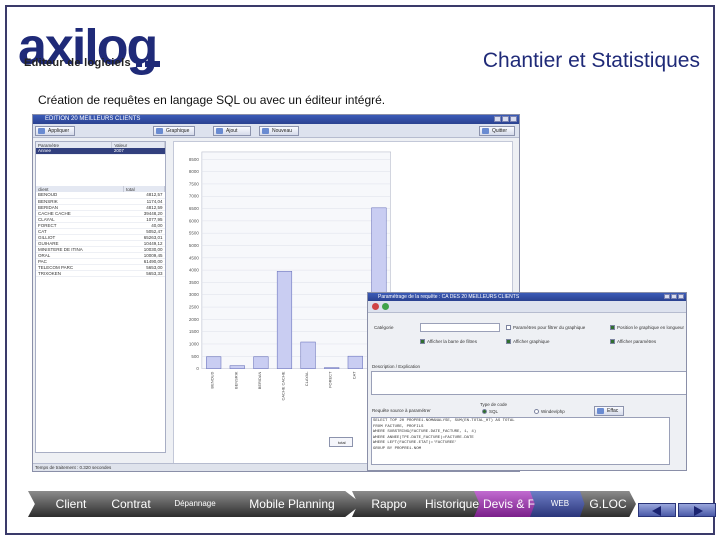 This screenshot has height=540, width=720. What do you see at coordinates (194, 233) in the screenshot?
I see `y-tick-label: 5500` at bounding box center [194, 233].